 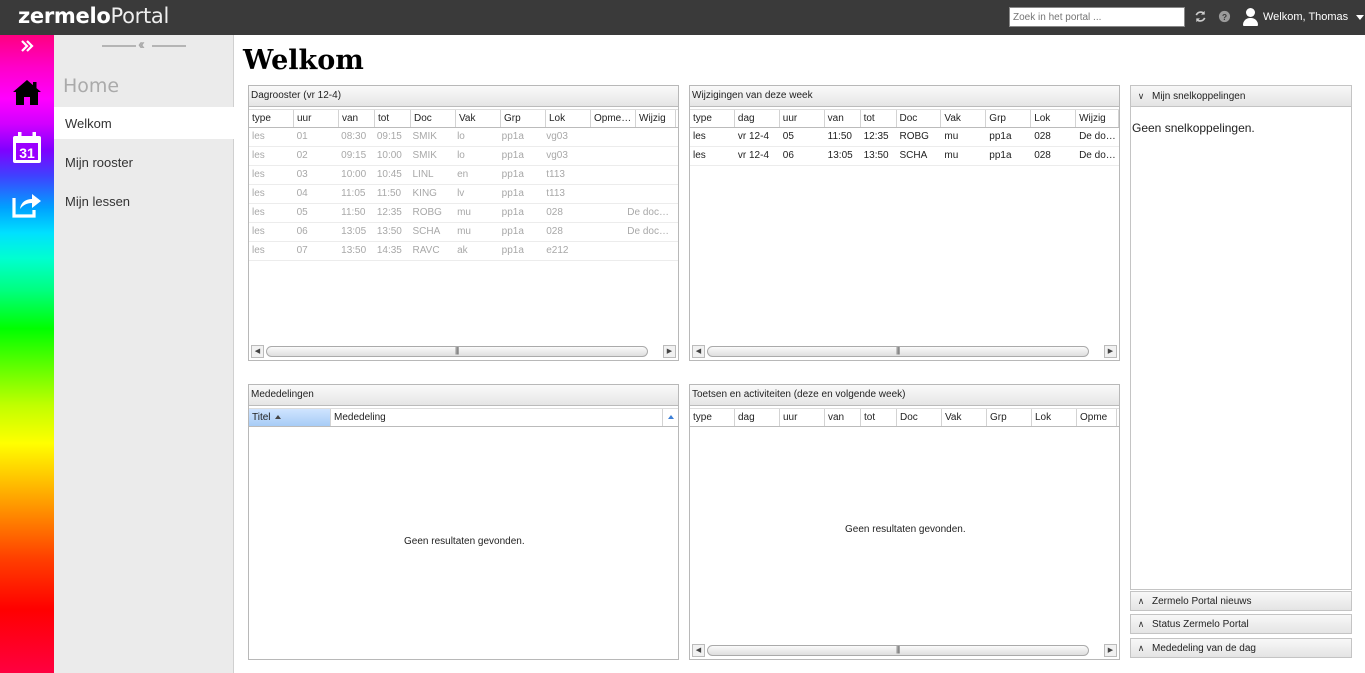 What do you see at coordinates (1241, 624) in the screenshot?
I see `section-status: ∧ Status Zermelo Portal` at bounding box center [1241, 624].